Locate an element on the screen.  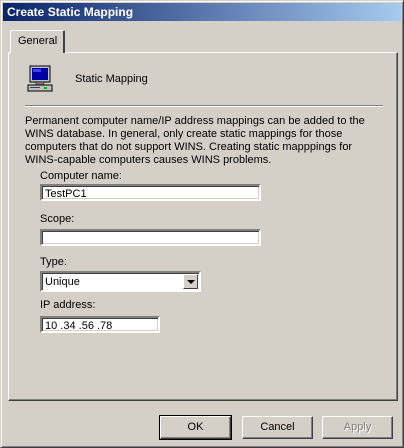
type-value: Unique is located at coordinates (62, 282).